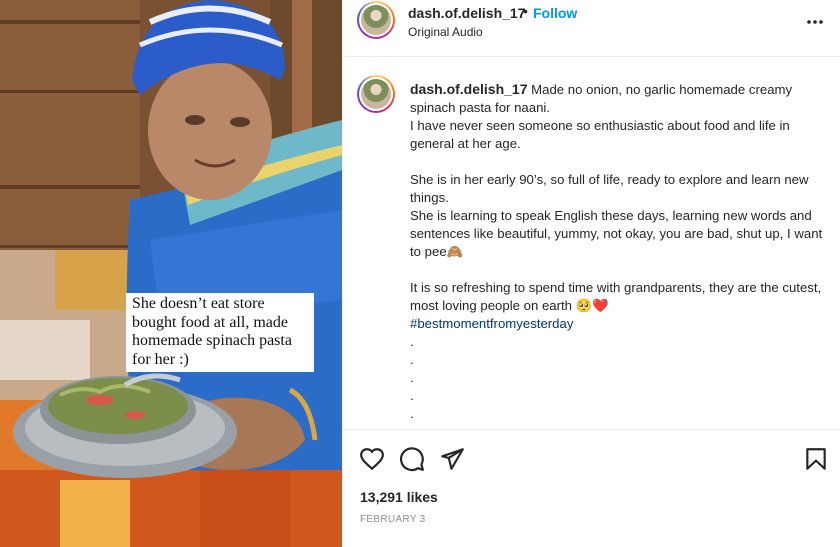 The width and height of the screenshot is (840, 547). What do you see at coordinates (816, 459) in the screenshot?
I see `bookmark-icon` at bounding box center [816, 459].